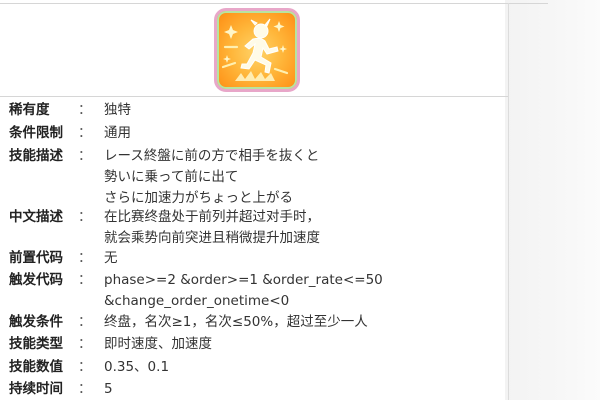 The height and width of the screenshot is (400, 600). I want to click on trigger-condition-label: 触发条件, so click(36, 322).